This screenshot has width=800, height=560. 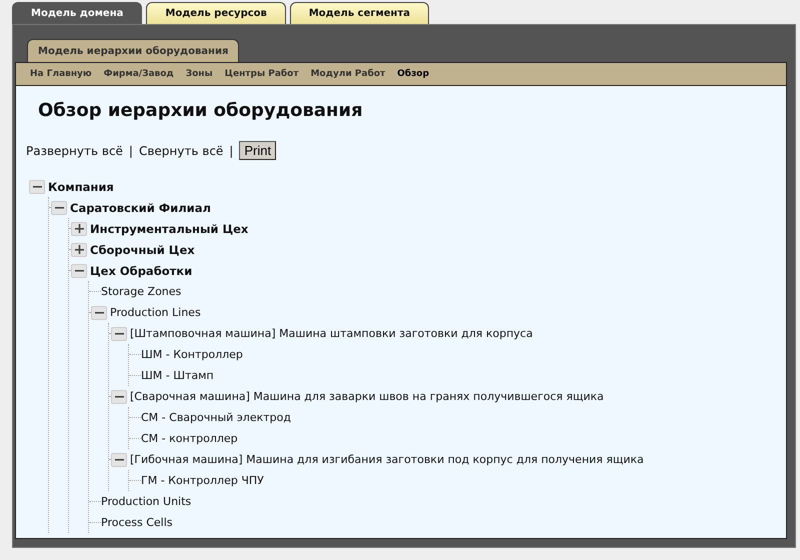 I want to click on nav-link: Центры Работ, so click(x=261, y=74).